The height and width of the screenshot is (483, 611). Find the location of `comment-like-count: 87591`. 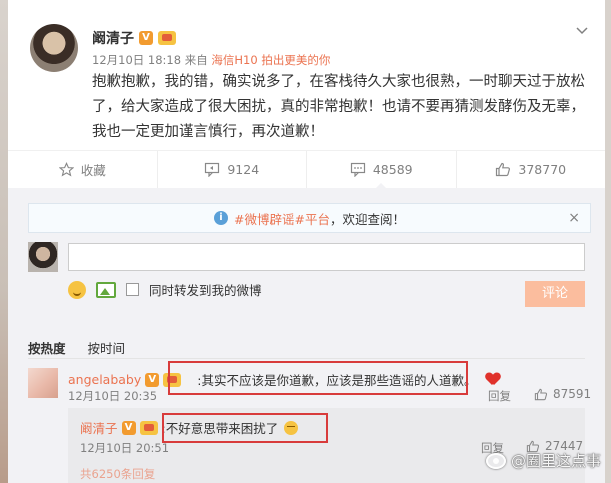

comment-like-count: 87591 is located at coordinates (572, 394).